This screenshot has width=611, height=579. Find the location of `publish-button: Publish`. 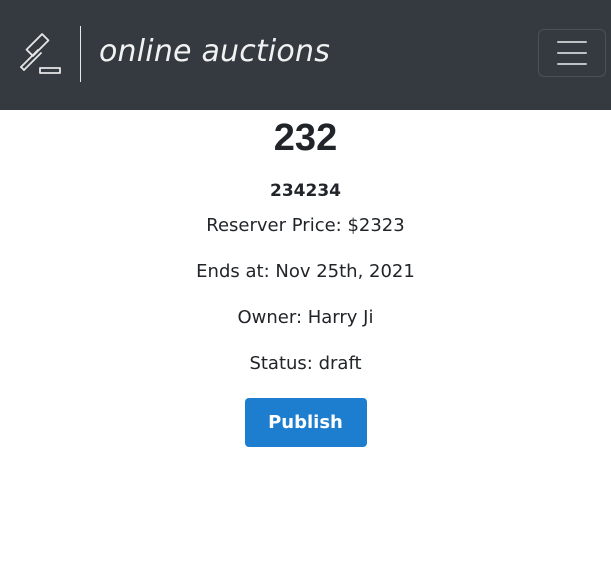

publish-button: Publish is located at coordinates (305, 422).